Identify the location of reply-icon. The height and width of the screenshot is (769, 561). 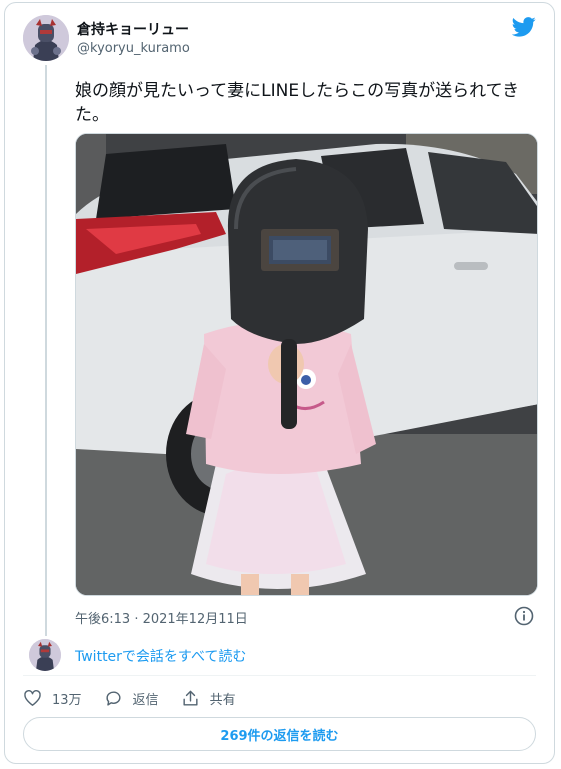
(113, 698).